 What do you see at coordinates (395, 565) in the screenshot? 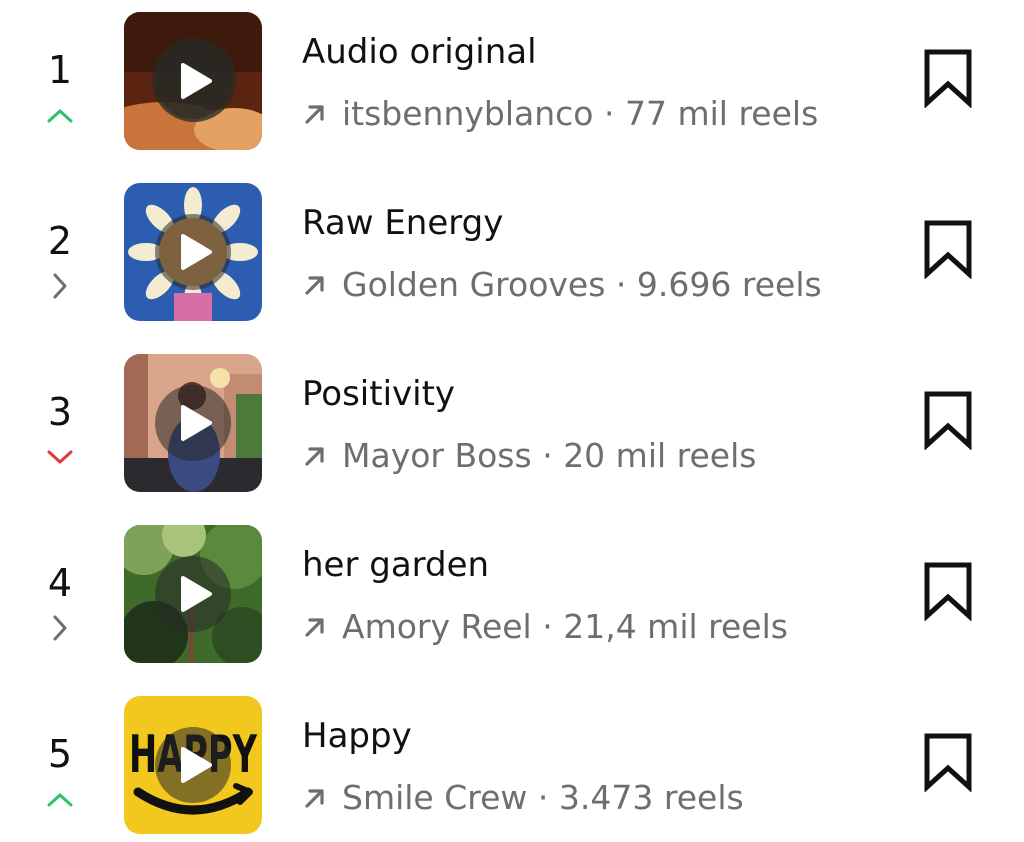
I see `audio-title: her garden` at bounding box center [395, 565].